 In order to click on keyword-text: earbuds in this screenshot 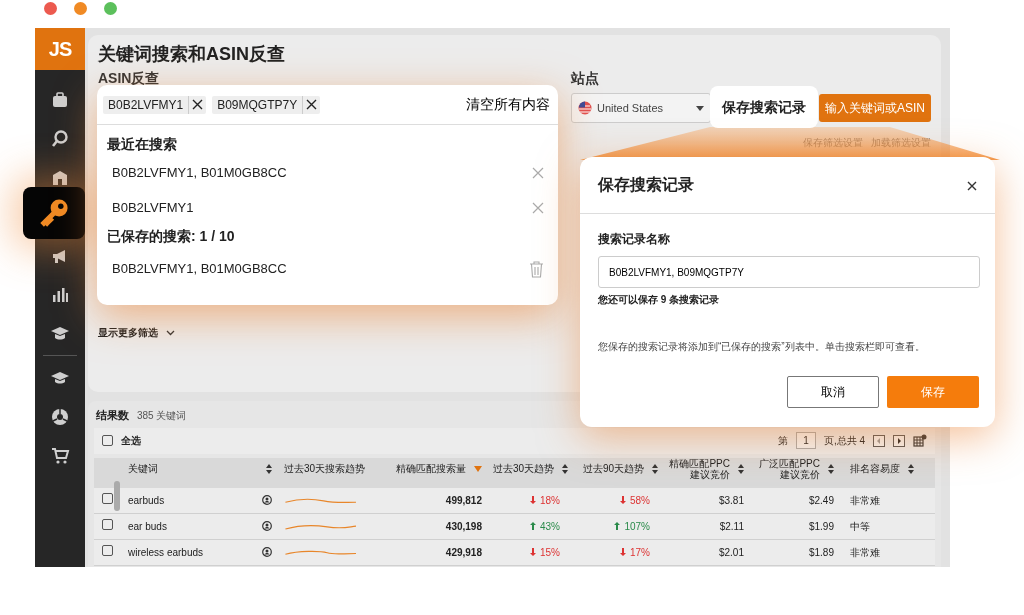, I will do `click(146, 500)`.